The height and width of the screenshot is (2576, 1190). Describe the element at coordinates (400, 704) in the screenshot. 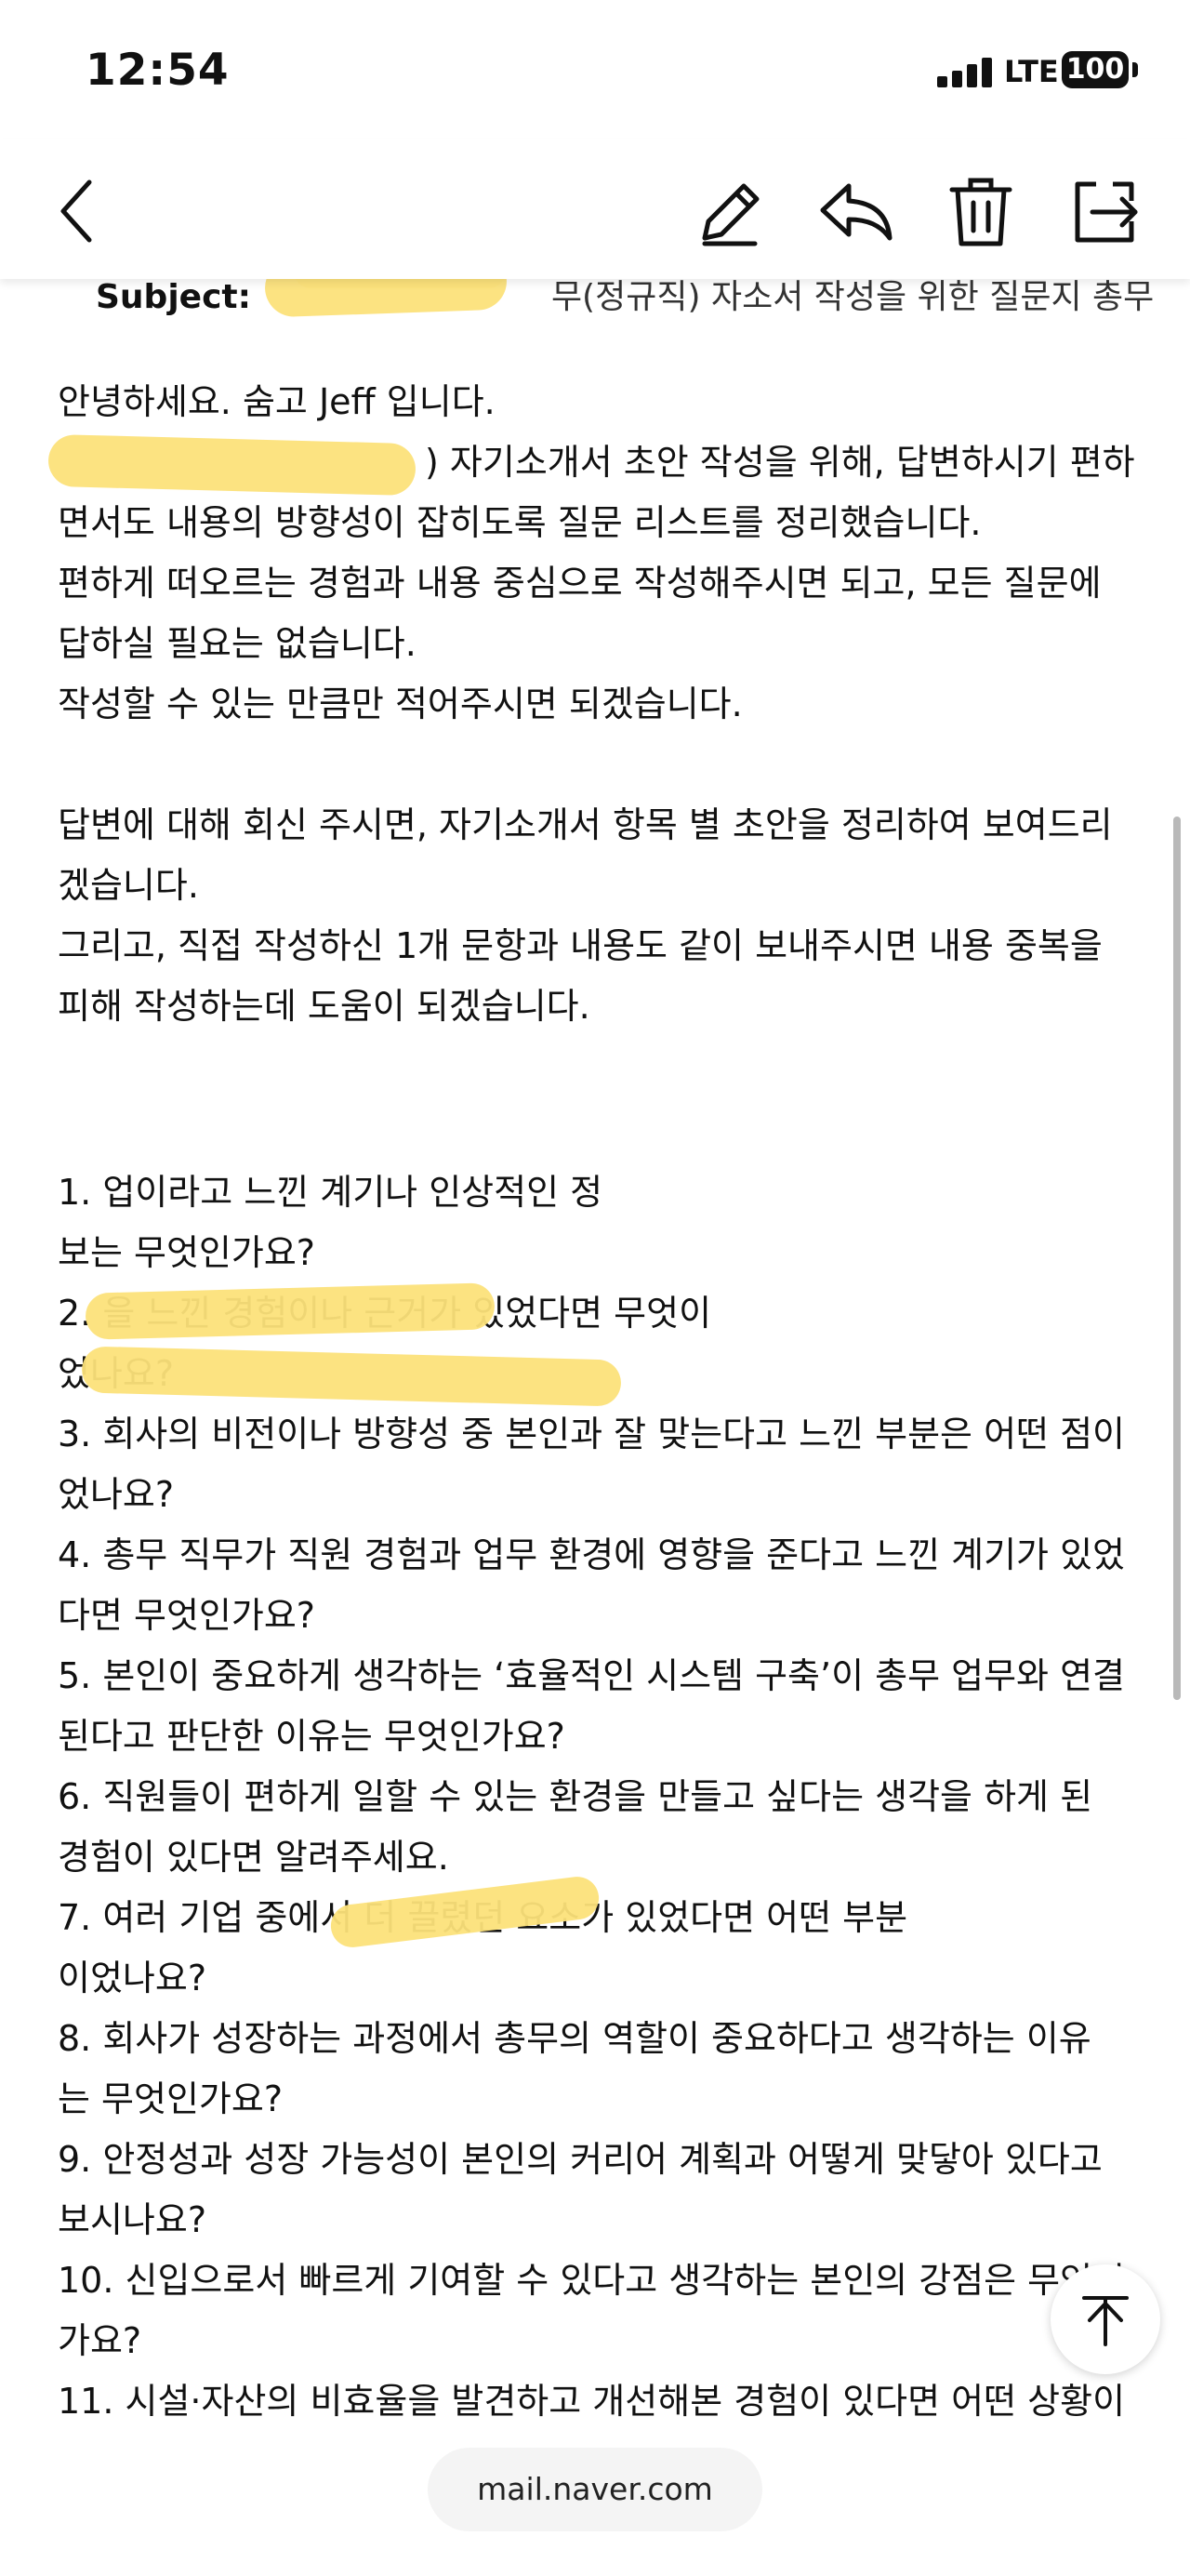

I see `body-line: 작성할 수 있는 만큼만 적어주시면 되겠습니다.` at that location.